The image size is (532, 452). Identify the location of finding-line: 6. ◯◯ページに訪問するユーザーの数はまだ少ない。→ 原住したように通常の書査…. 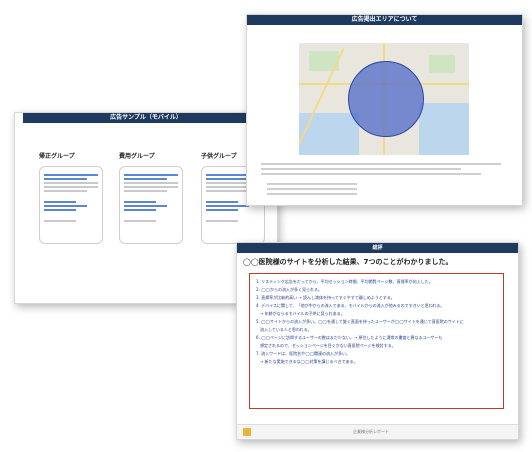
(349, 337).